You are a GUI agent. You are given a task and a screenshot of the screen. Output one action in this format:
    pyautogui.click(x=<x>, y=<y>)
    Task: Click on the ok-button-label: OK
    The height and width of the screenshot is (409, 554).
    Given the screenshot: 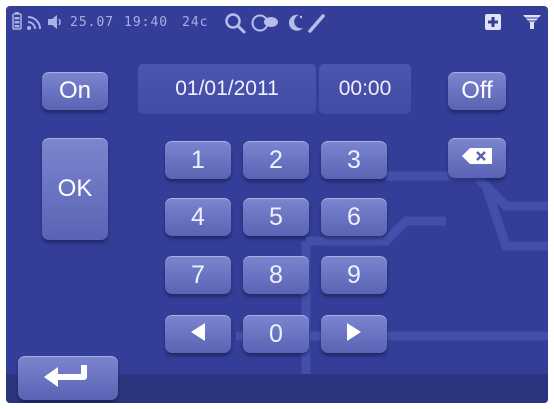 What is the action you would take?
    pyautogui.click(x=75, y=188)
    